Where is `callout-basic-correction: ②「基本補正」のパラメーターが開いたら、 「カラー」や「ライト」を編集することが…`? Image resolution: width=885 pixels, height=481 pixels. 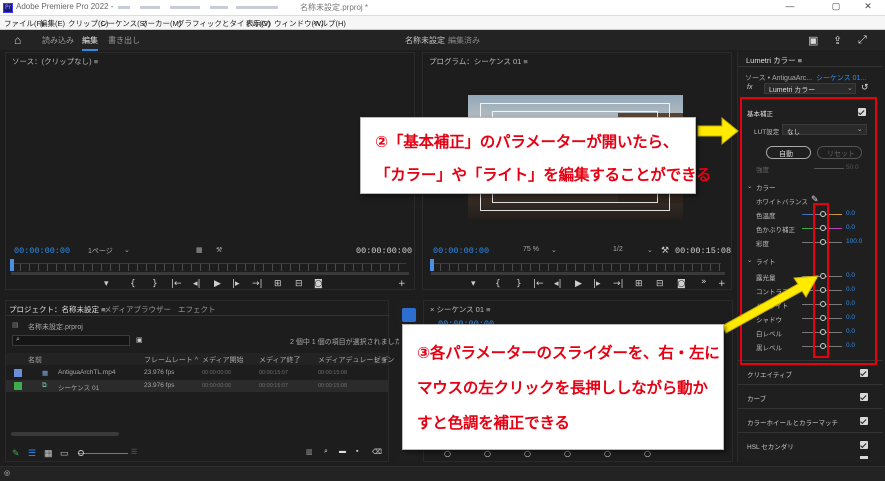
callout-basic-correction: ②「基本補正」のパラメーターが開いたら、 「カラー」や「ライト」を編集することが… is located at coordinates (535, 155).